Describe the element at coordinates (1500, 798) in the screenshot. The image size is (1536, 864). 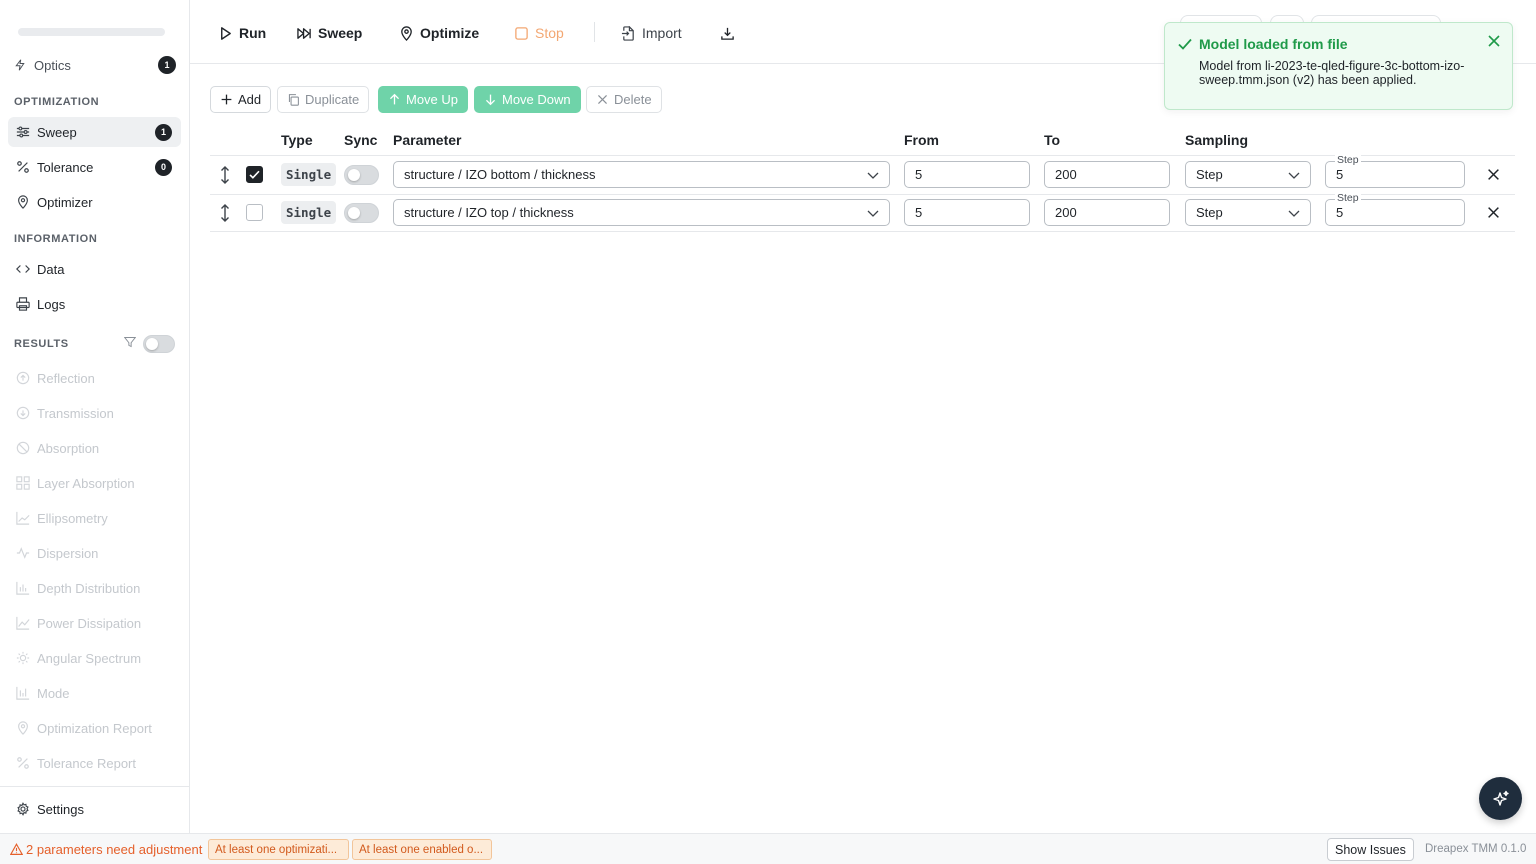
I see `assistant-button` at that location.